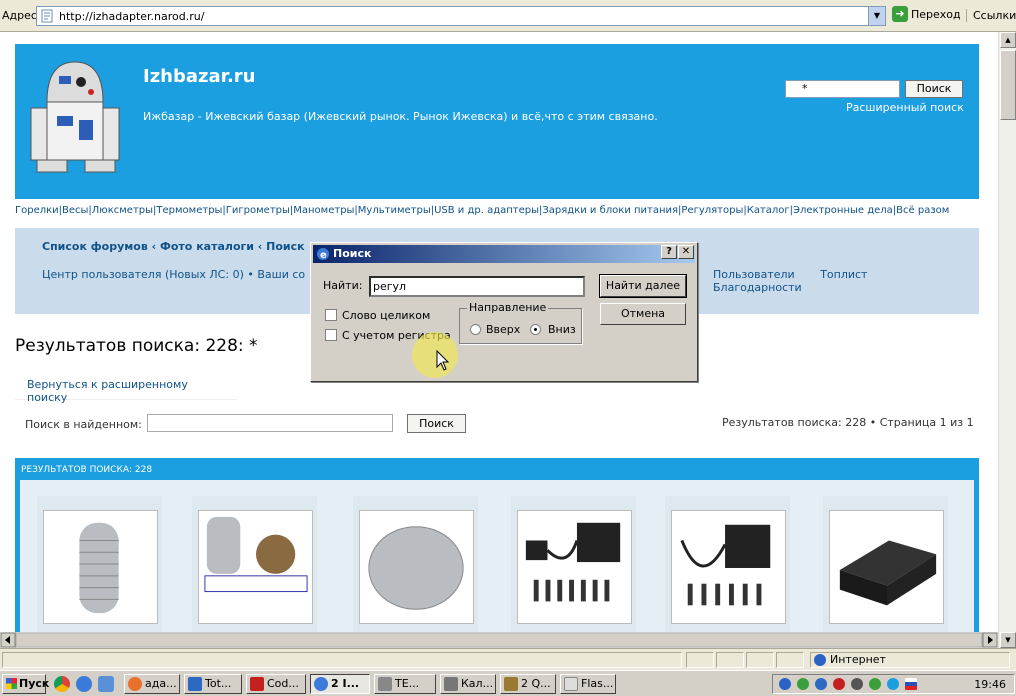 The height and width of the screenshot is (696, 1016). Describe the element at coordinates (842, 89) in the screenshot. I see `header-search-input: *` at that location.